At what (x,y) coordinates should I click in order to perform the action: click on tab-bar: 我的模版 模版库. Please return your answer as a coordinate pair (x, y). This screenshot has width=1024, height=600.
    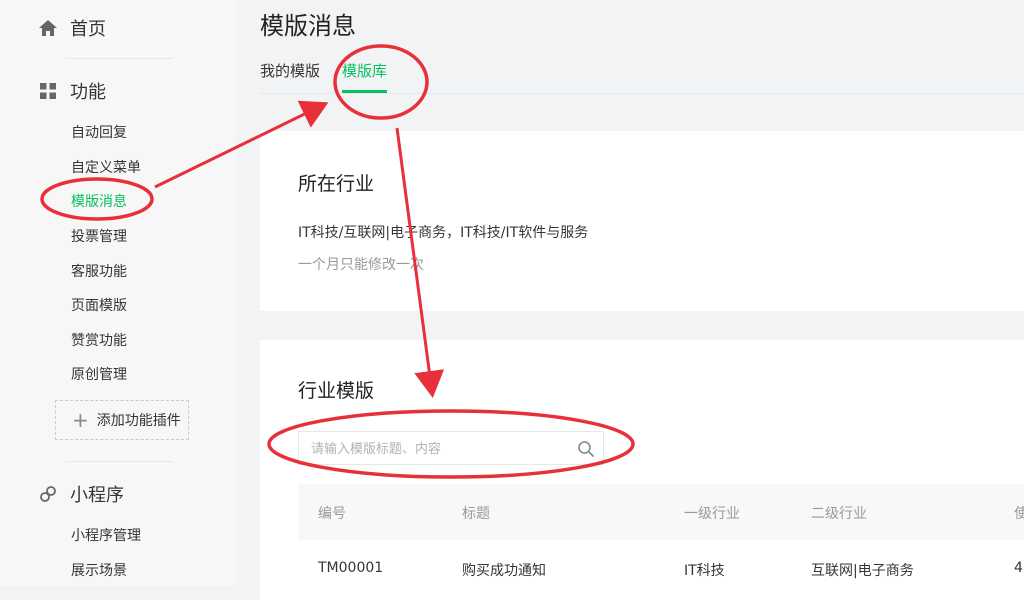
    Looking at the image, I should click on (334, 76).